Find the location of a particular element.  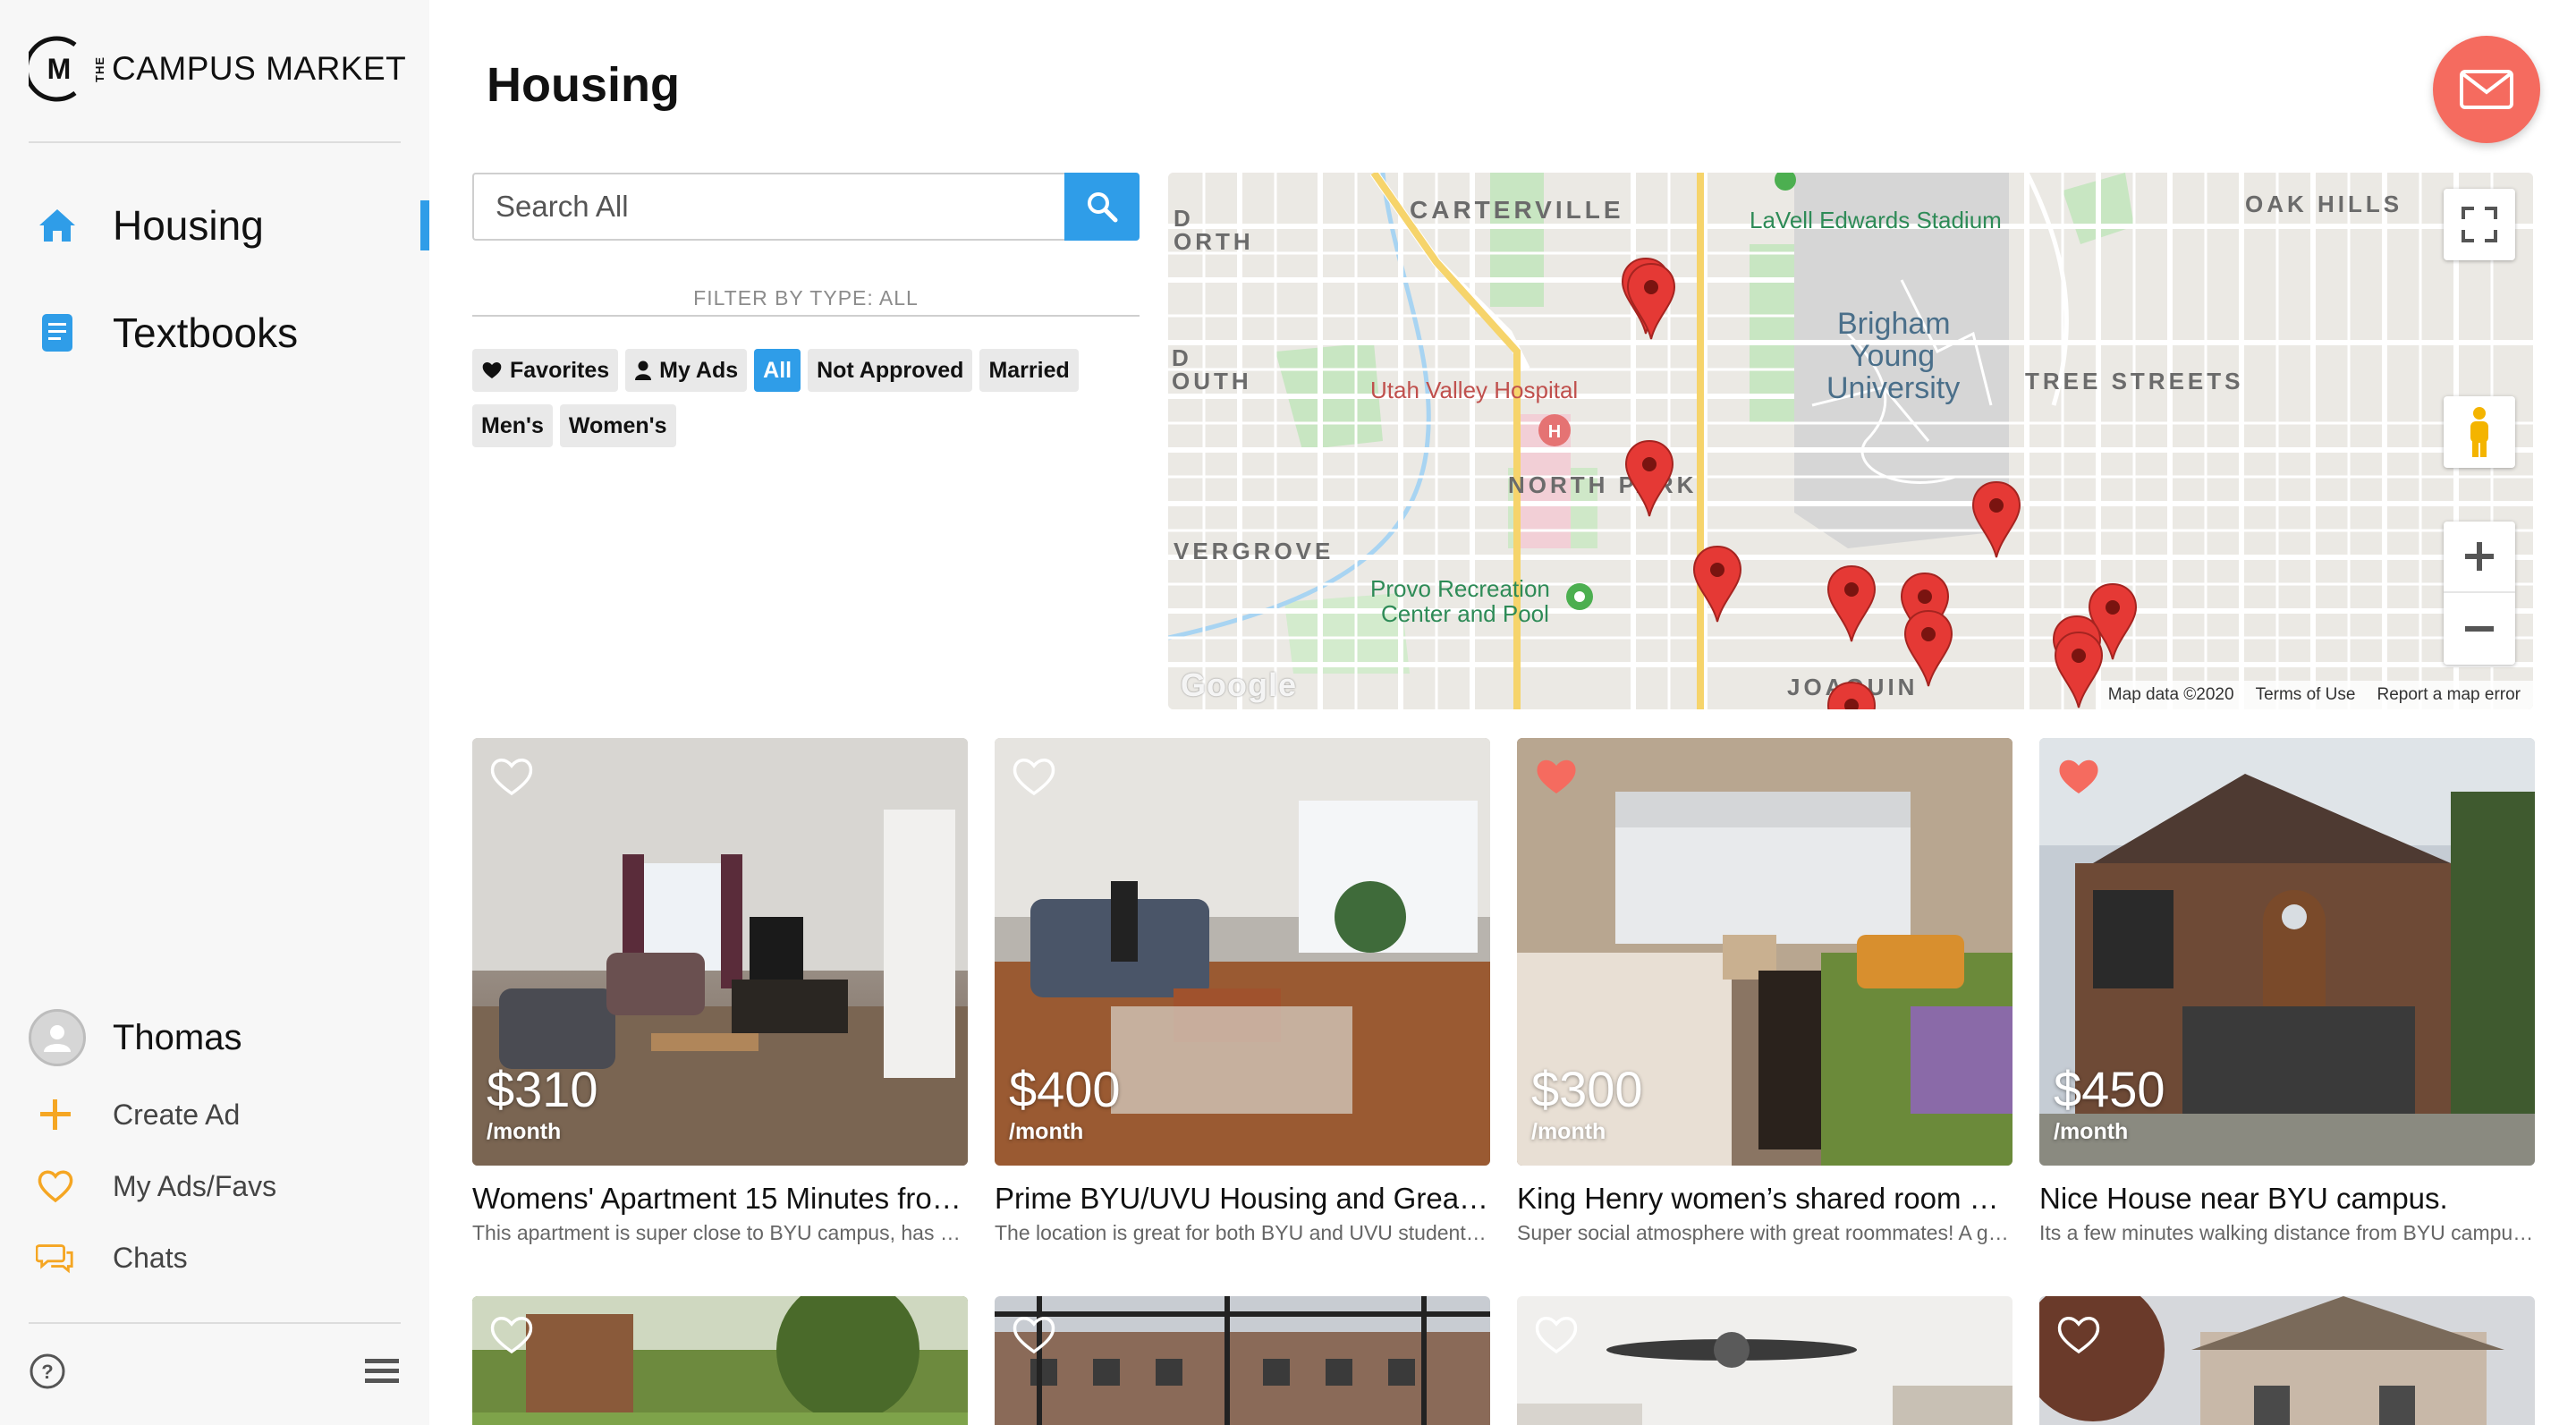

pegman-icon is located at coordinates (2479, 432).